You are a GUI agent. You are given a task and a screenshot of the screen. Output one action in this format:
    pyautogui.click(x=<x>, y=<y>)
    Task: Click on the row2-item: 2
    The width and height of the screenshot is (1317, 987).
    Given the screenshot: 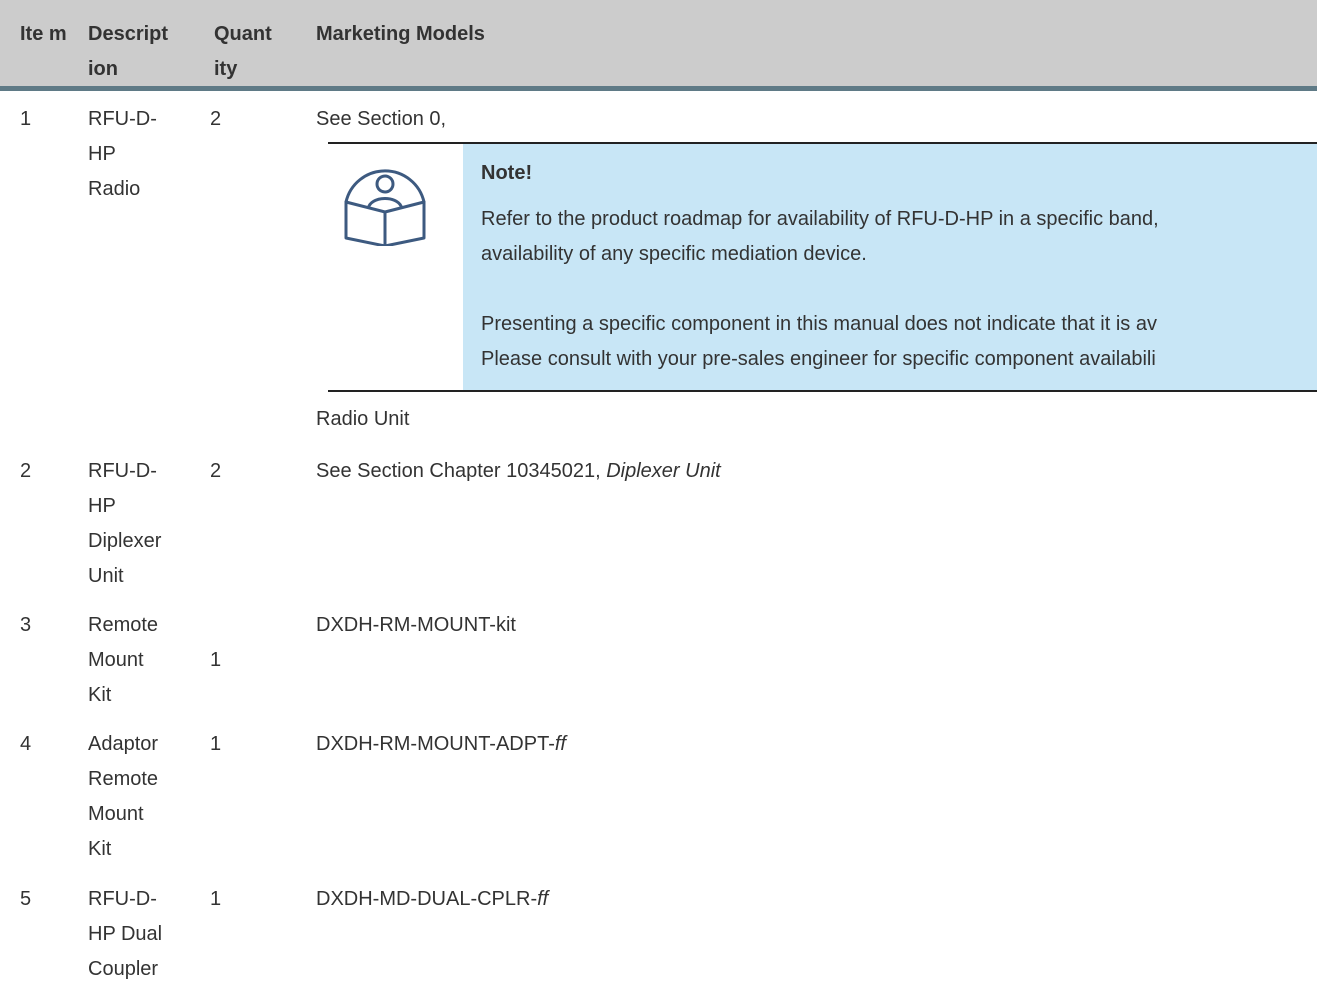 What is the action you would take?
    pyautogui.click(x=26, y=471)
    